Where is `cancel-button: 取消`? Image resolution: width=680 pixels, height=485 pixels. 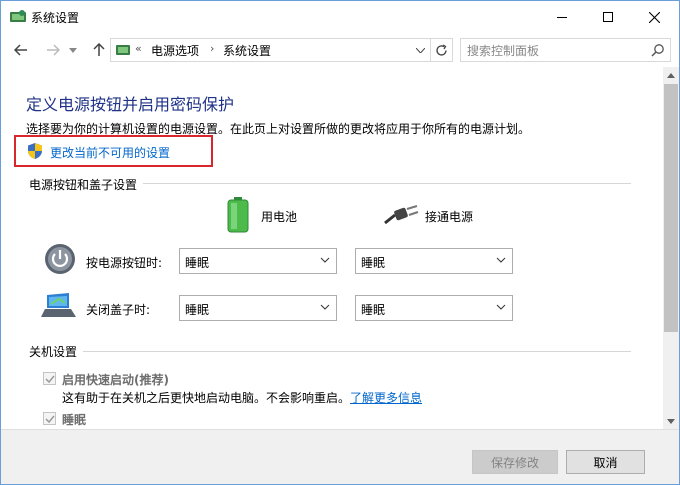
cancel-button: 取消 is located at coordinates (605, 462).